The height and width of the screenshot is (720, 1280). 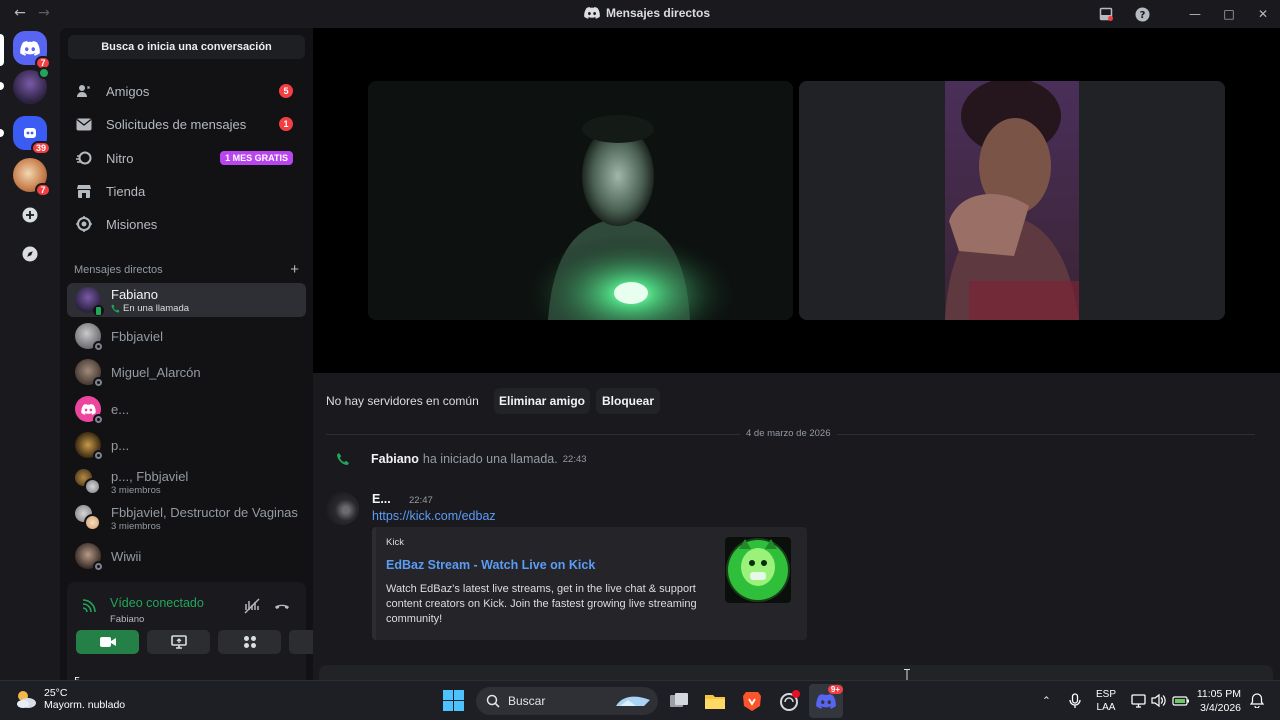 I want to click on windows-start-icon, so click(x=453, y=700).